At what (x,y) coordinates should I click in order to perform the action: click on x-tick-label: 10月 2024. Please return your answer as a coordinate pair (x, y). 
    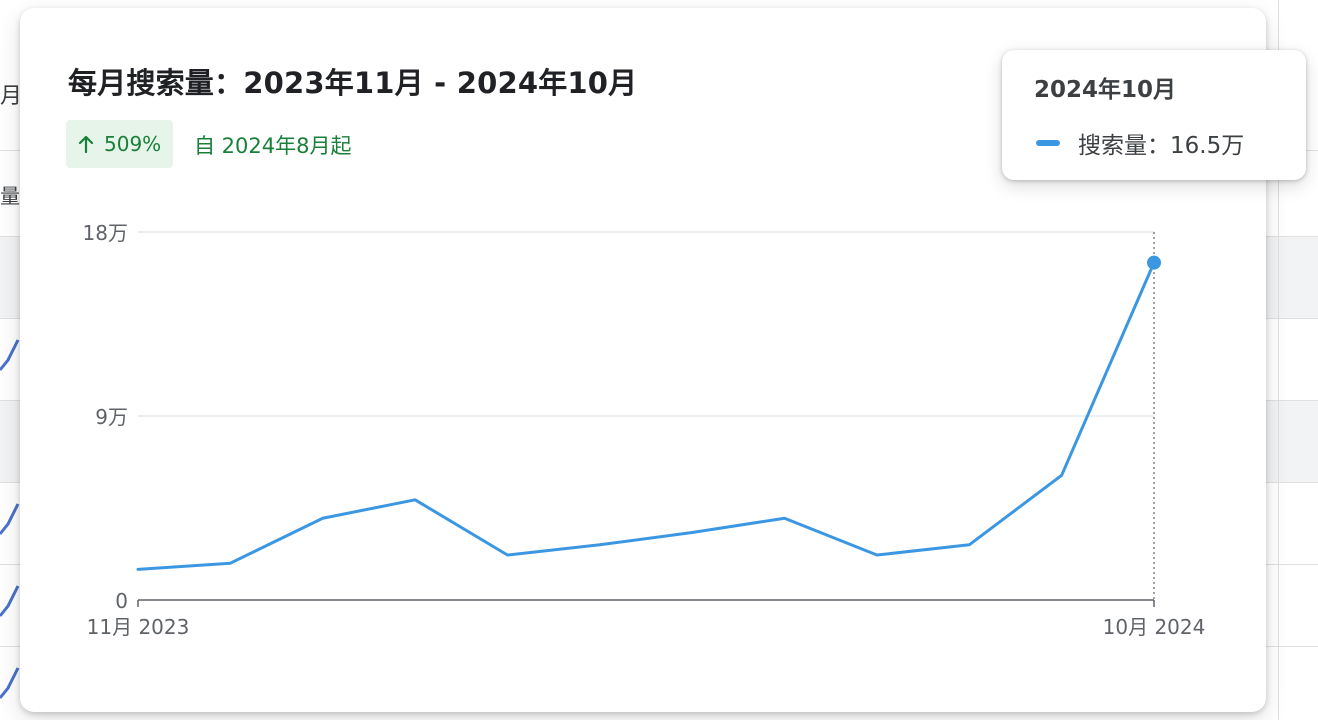
    Looking at the image, I should click on (1154, 627).